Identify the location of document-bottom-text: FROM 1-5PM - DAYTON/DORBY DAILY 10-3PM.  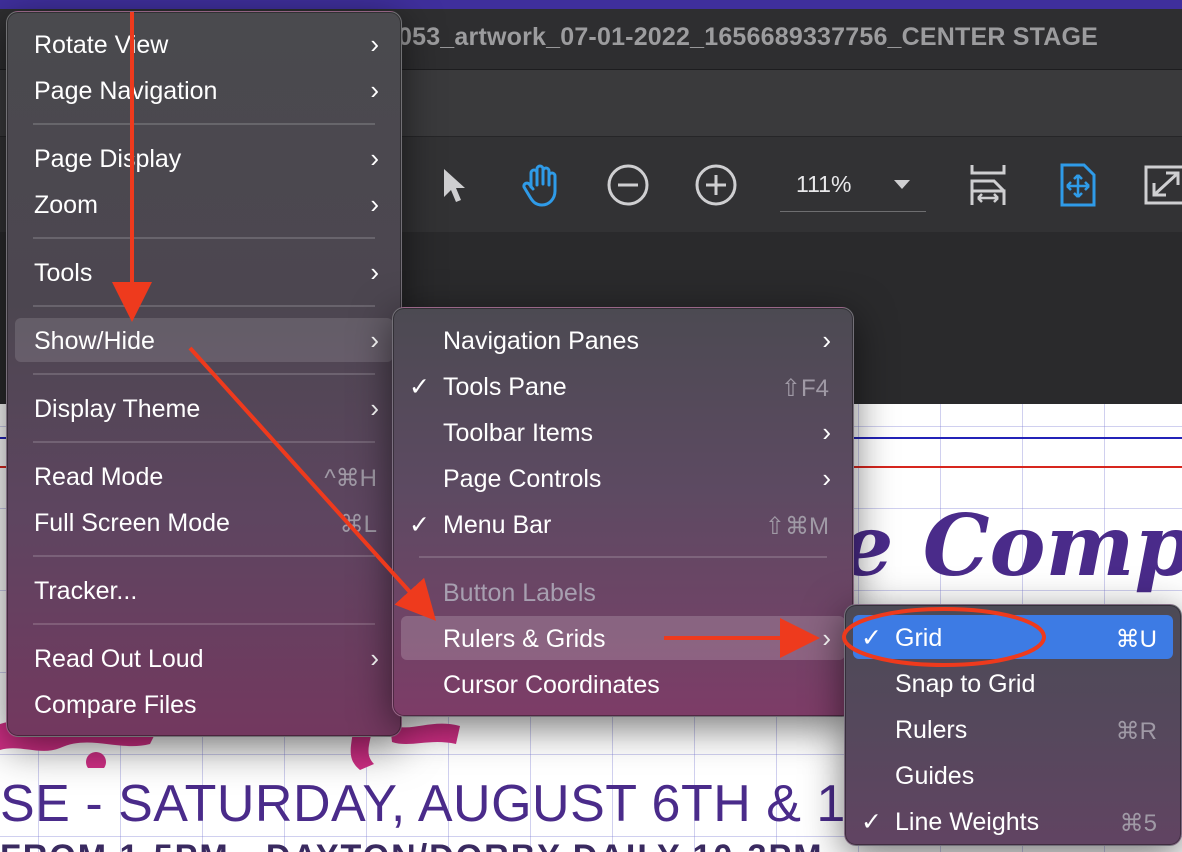
(412, 845).